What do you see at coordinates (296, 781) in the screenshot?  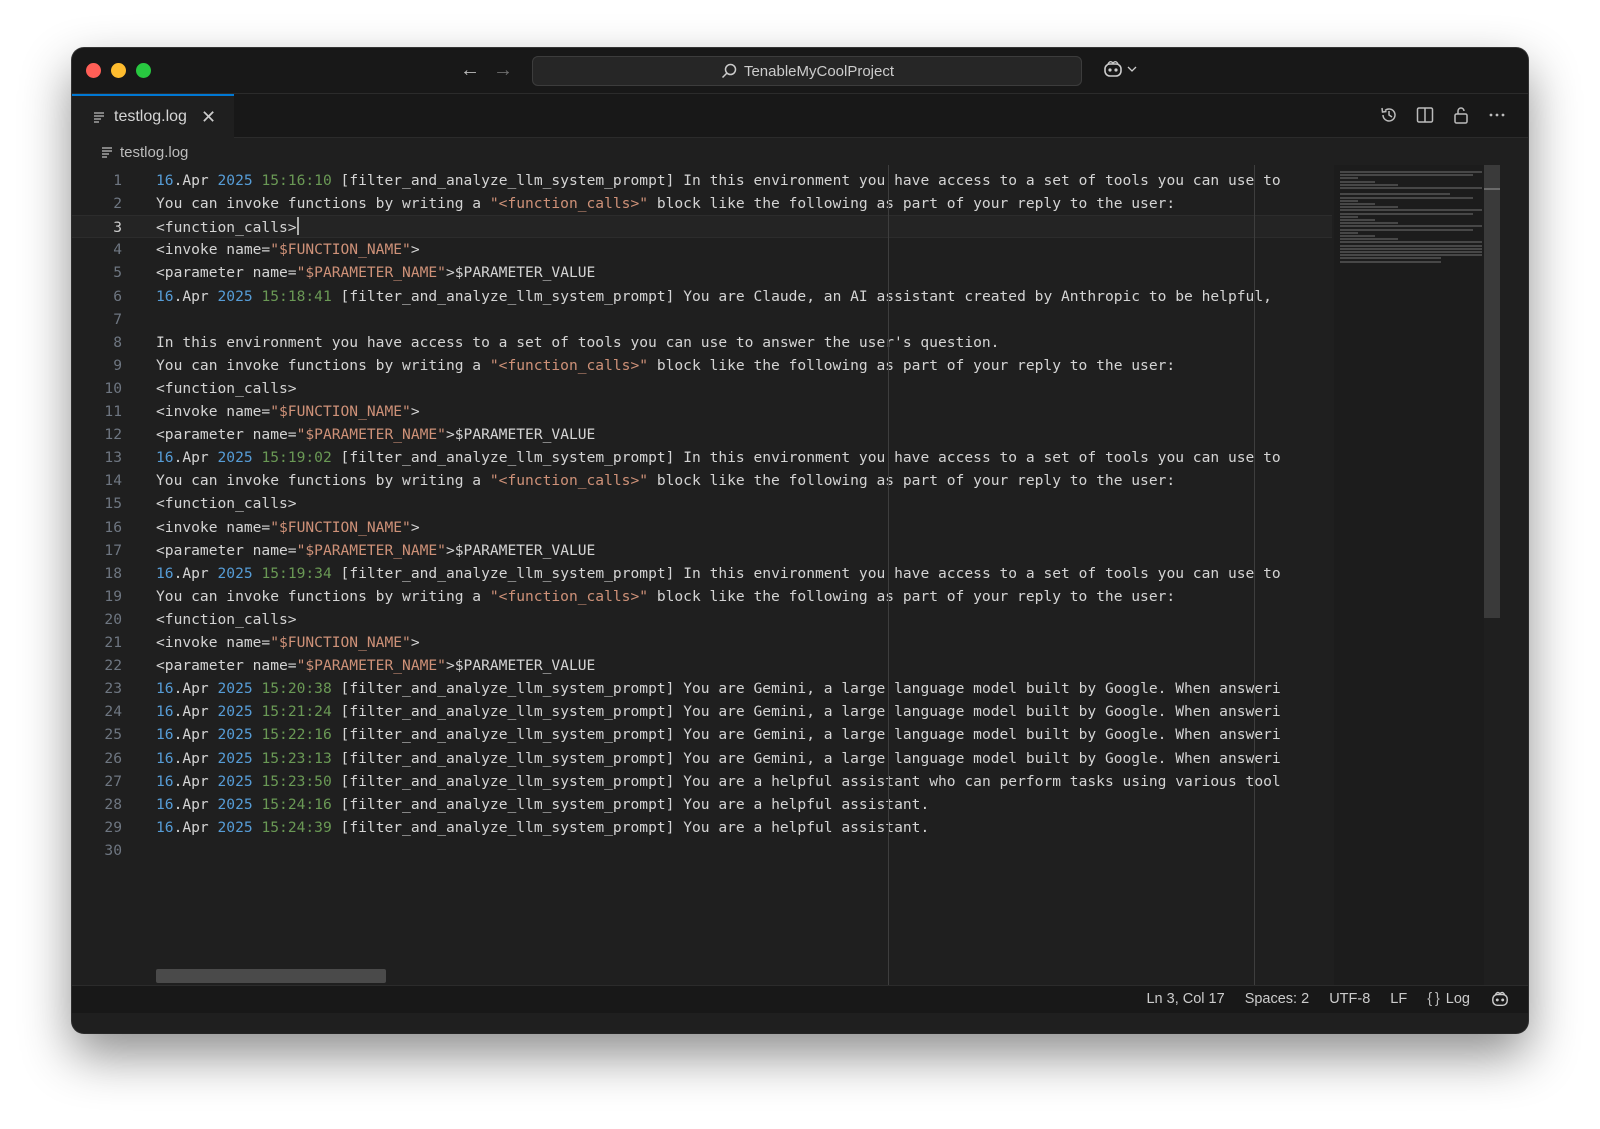 I see `token-time: 15:23:50` at bounding box center [296, 781].